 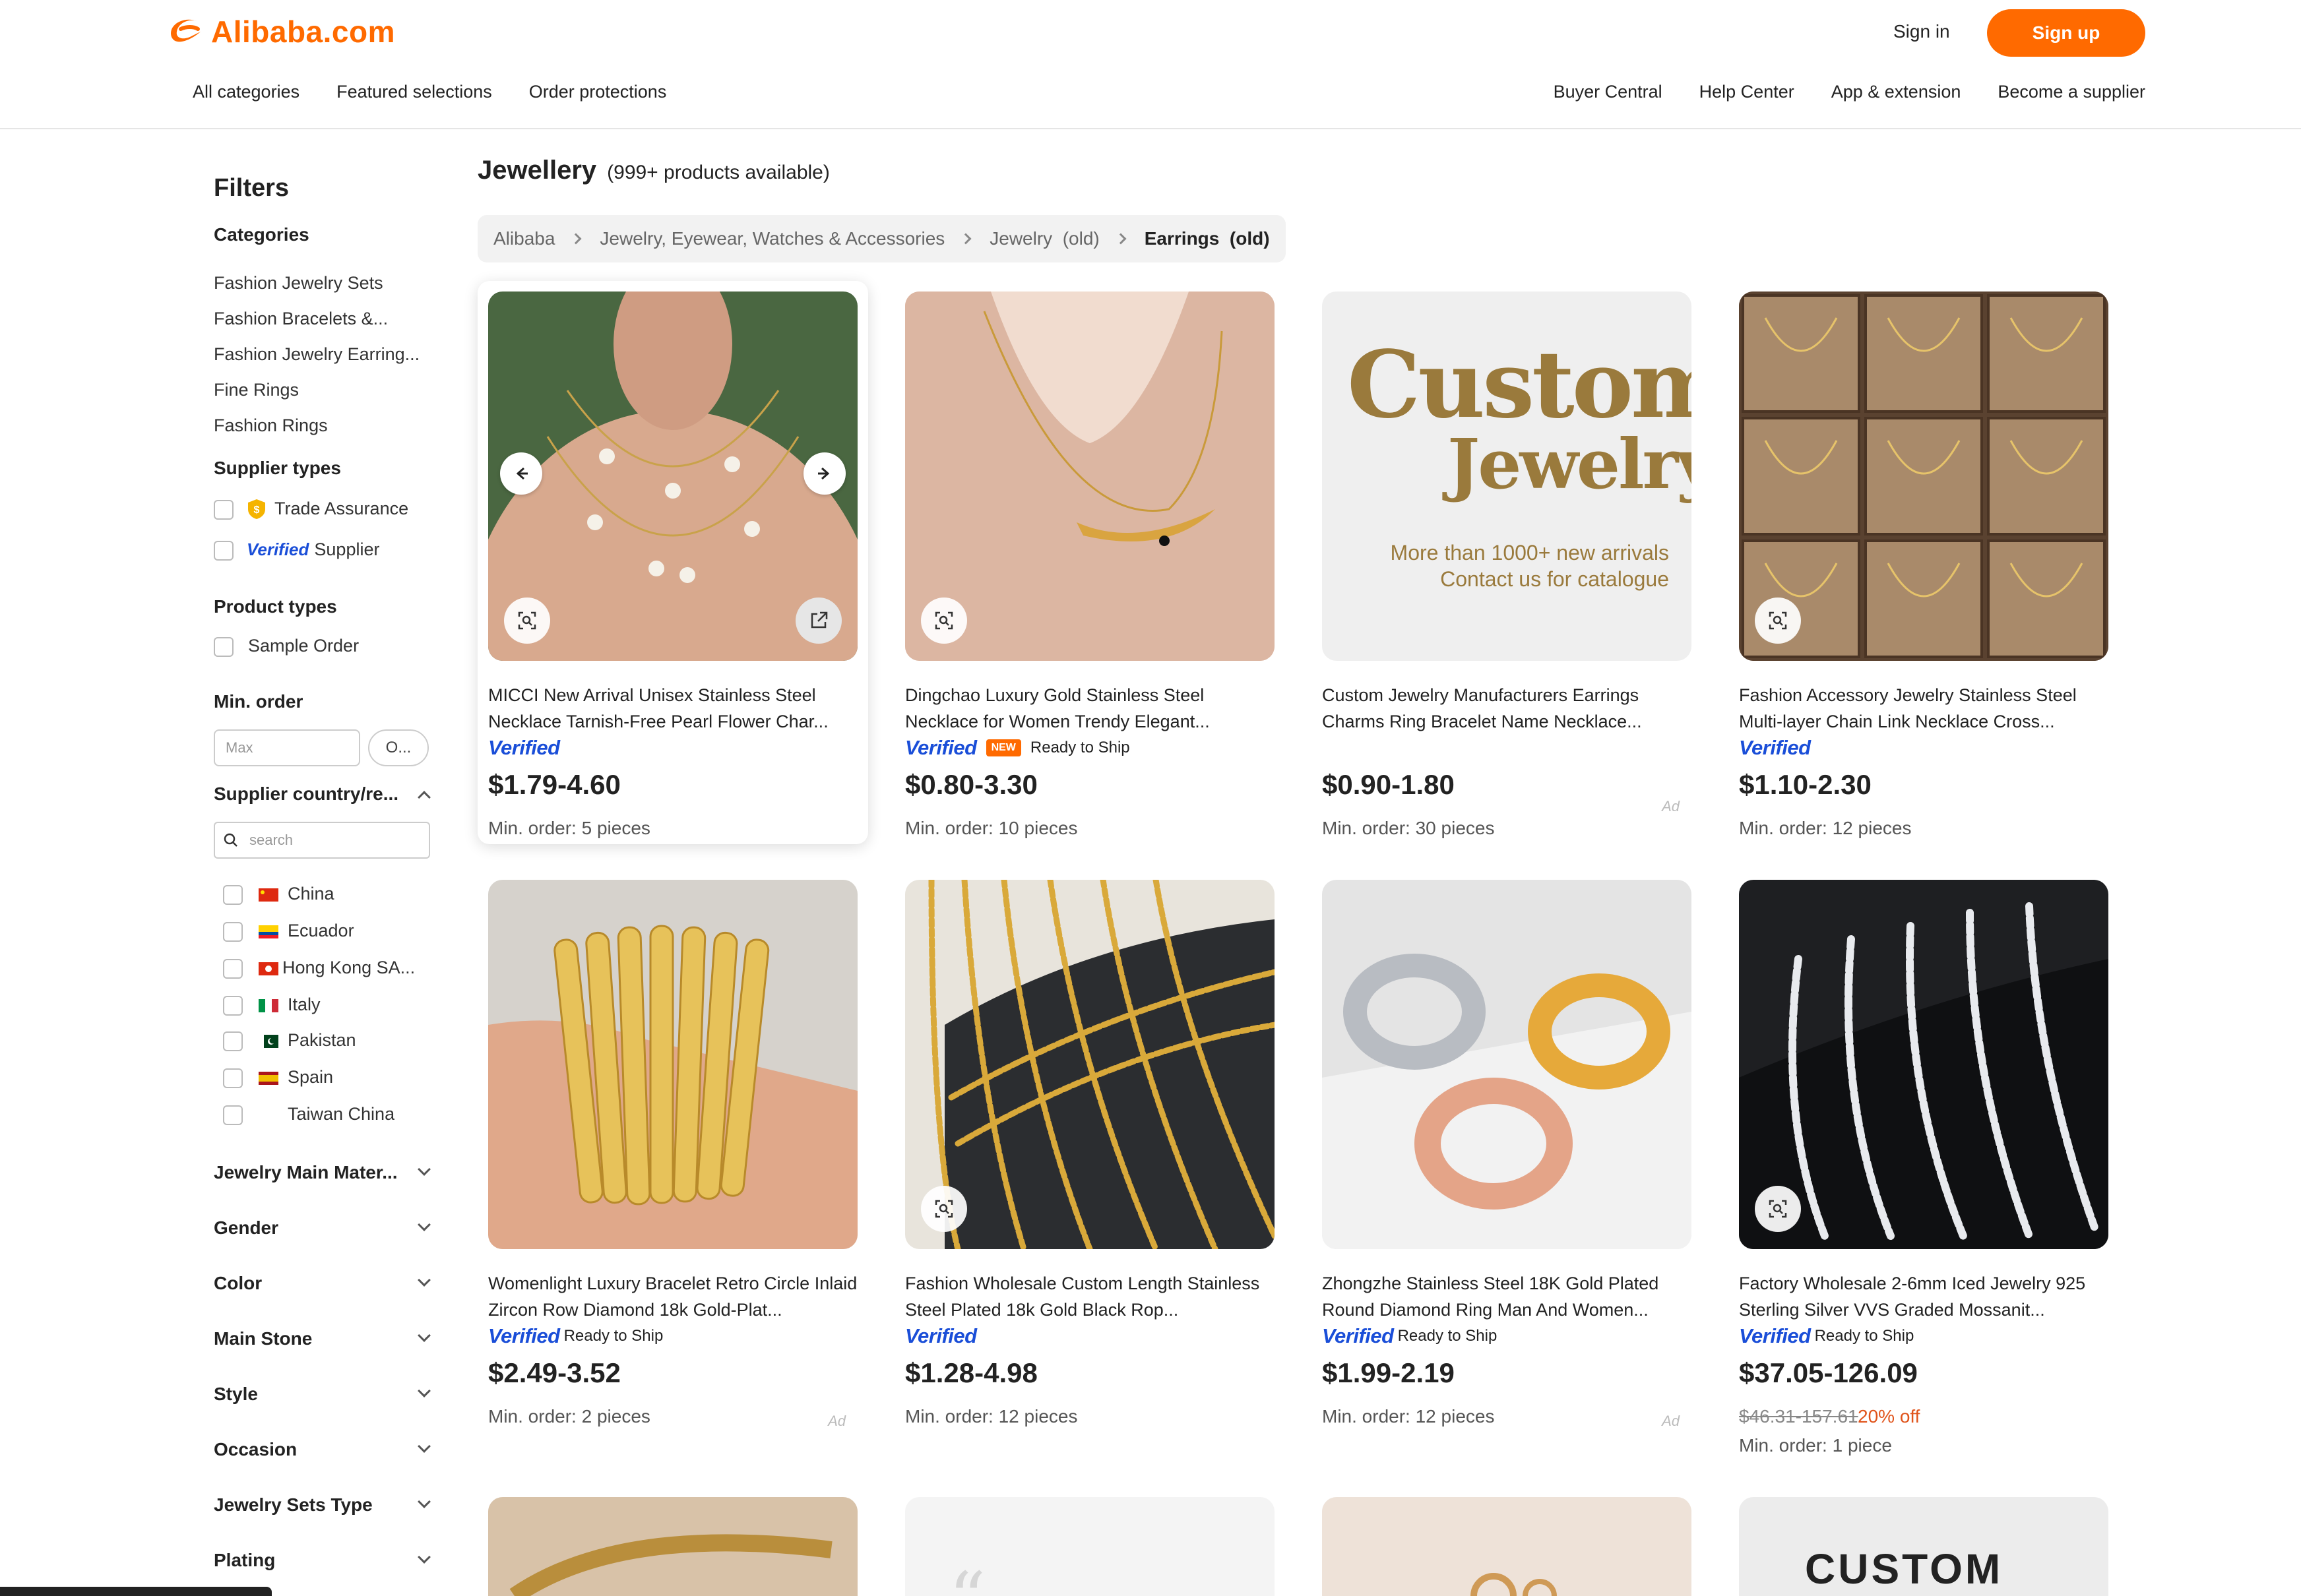 I want to click on country-label: Ecuador, so click(x=321, y=930).